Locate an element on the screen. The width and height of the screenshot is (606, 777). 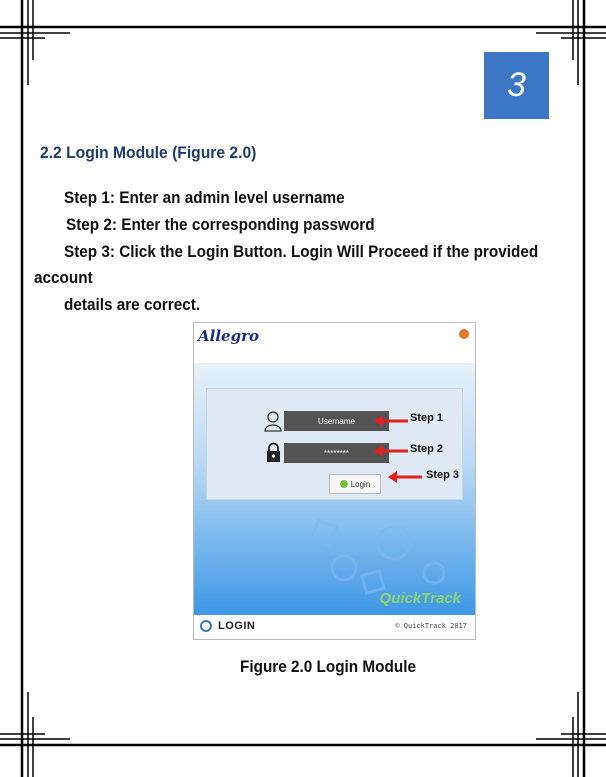
step-3-label: Step 3 is located at coordinates (443, 475).